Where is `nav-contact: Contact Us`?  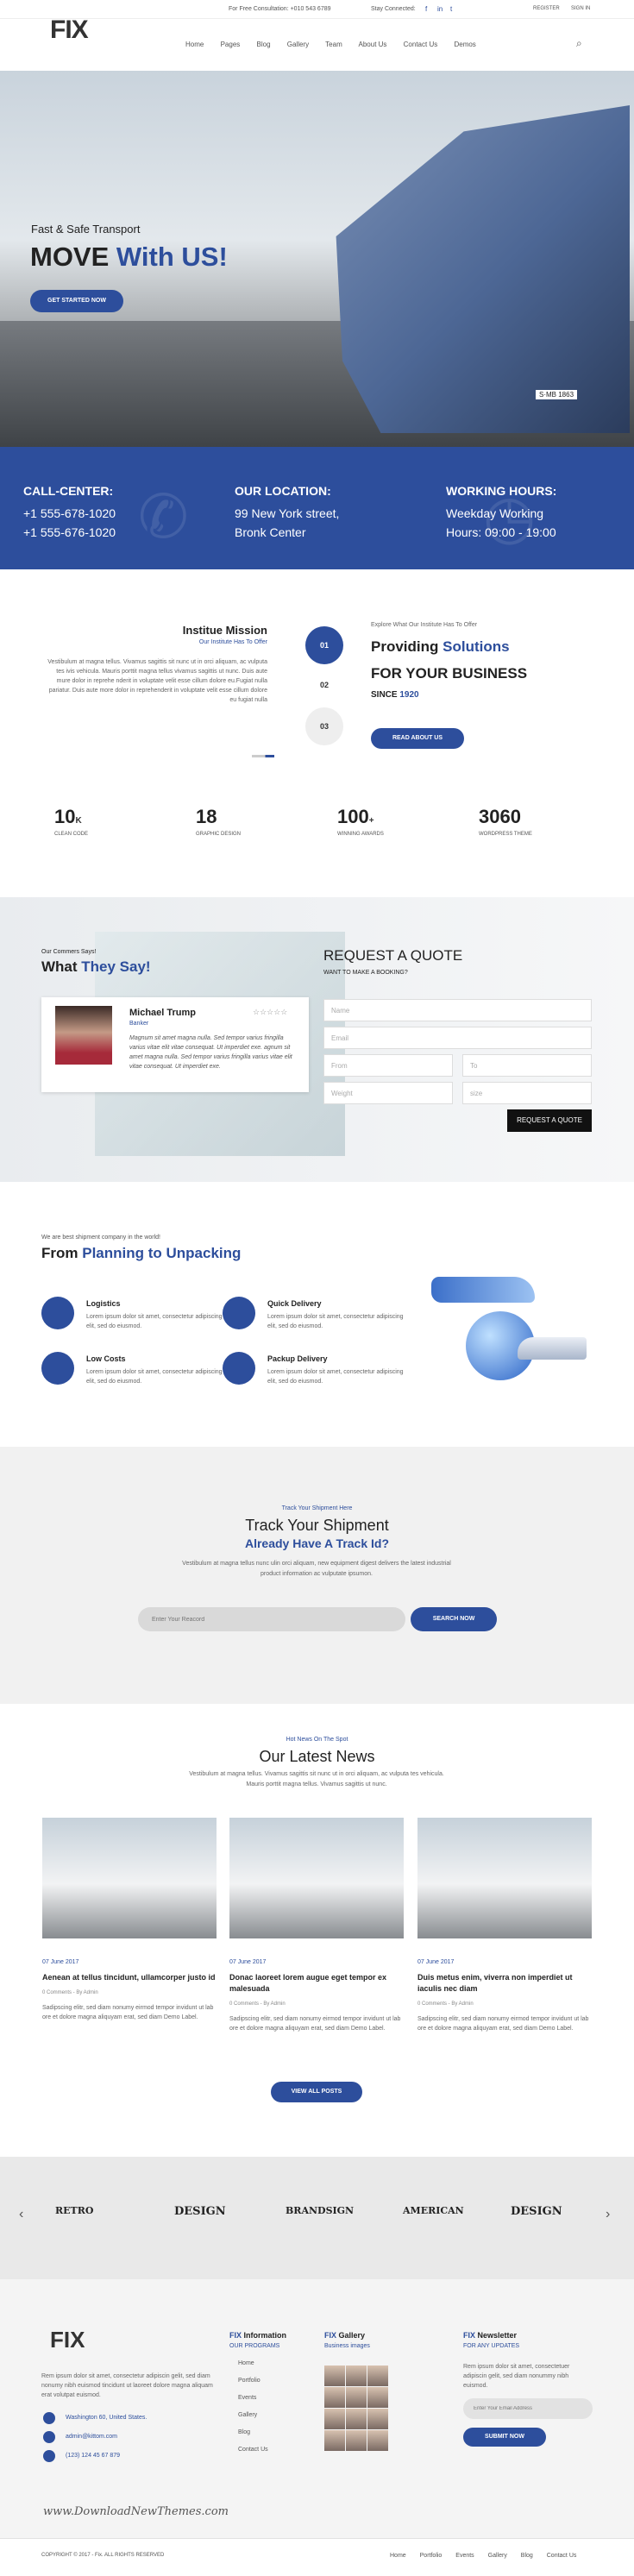
nav-contact: Contact Us is located at coordinates (421, 44).